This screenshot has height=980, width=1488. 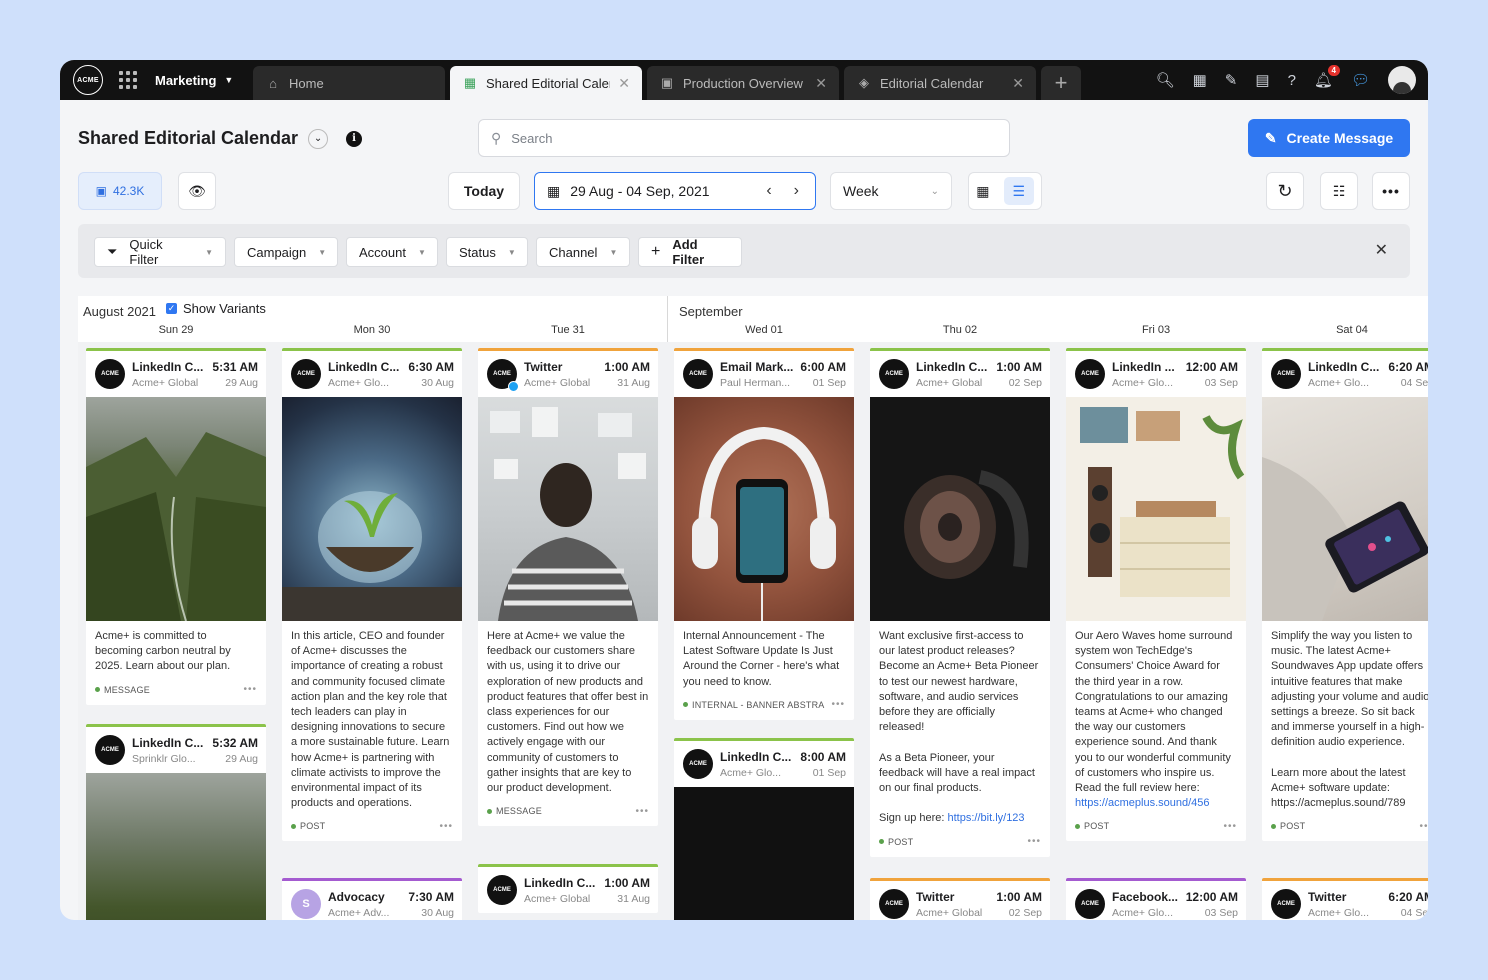 What do you see at coordinates (690, 252) in the screenshot?
I see `add-filter-button: + Add Filter` at bounding box center [690, 252].